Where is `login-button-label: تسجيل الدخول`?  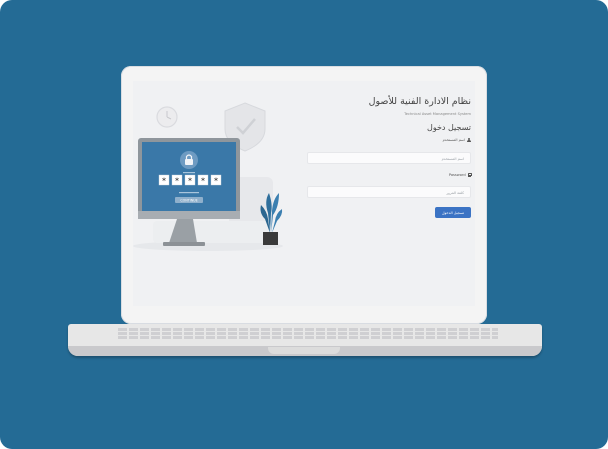 login-button-label: تسجيل الدخول is located at coordinates (453, 212).